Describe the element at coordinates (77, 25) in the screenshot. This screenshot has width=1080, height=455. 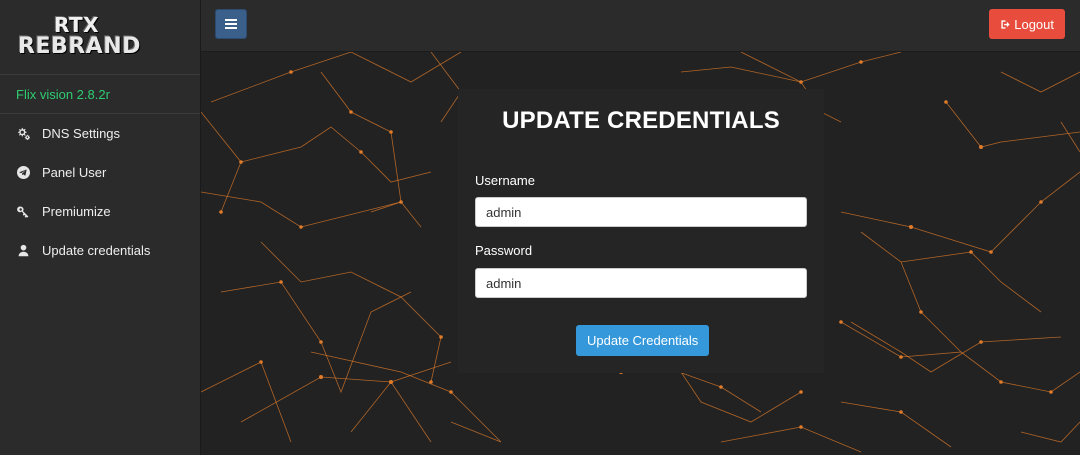
I see `logo-line1: RTX` at that location.